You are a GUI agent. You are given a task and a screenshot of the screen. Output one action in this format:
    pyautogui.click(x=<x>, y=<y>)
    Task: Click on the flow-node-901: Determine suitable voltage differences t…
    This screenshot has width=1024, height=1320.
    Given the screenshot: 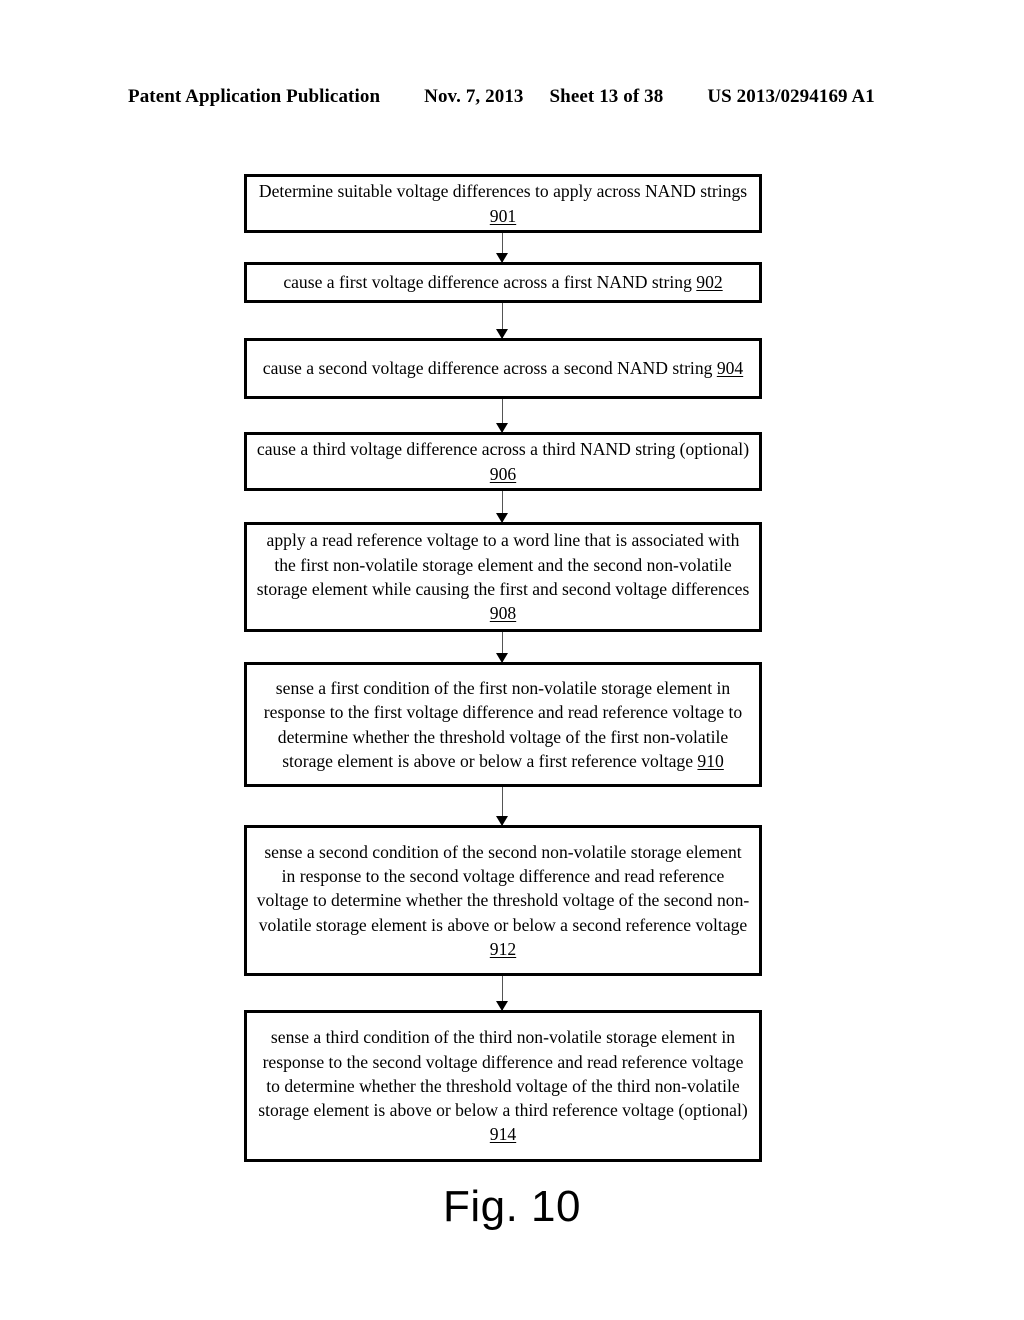 What is the action you would take?
    pyautogui.click(x=503, y=203)
    